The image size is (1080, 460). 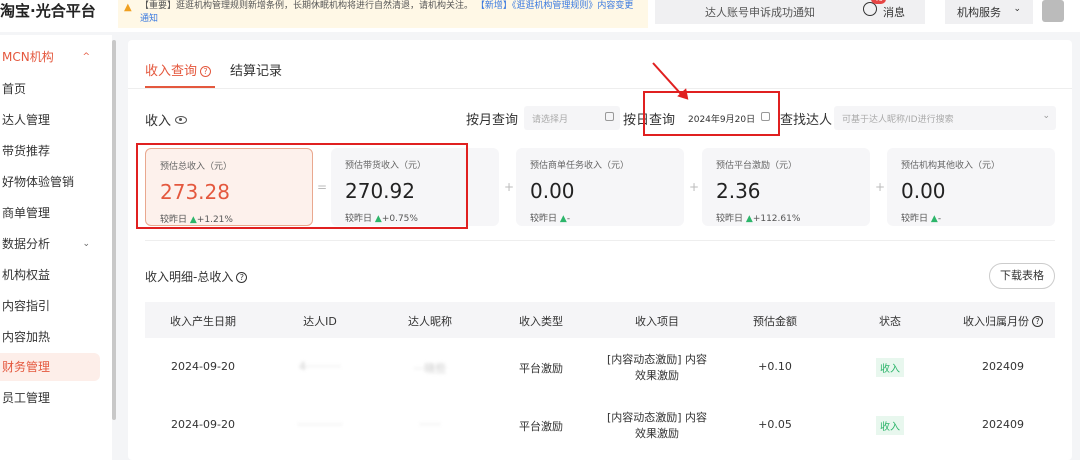 I want to click on month-query-label: 按月查询, so click(x=492, y=120).